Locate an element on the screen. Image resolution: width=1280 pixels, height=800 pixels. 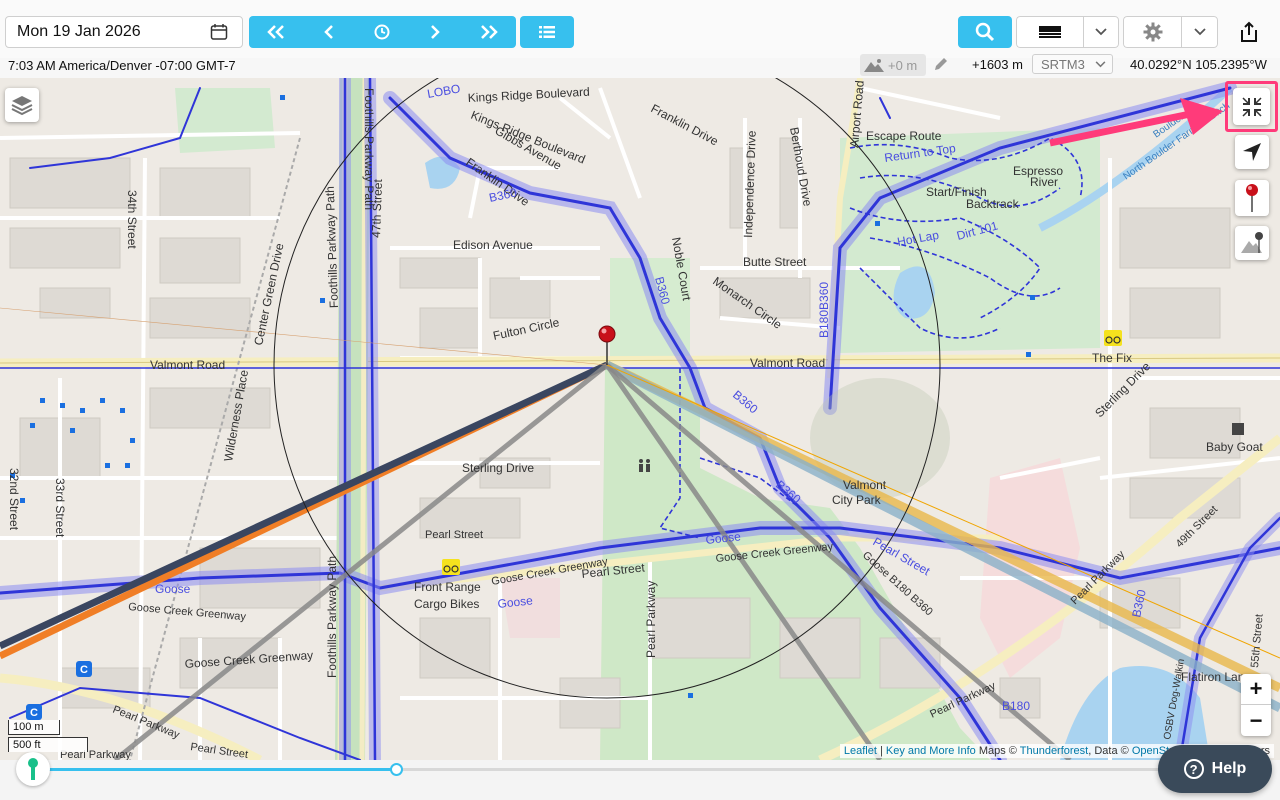
double-chevron-right-icon is located at coordinates (489, 32).